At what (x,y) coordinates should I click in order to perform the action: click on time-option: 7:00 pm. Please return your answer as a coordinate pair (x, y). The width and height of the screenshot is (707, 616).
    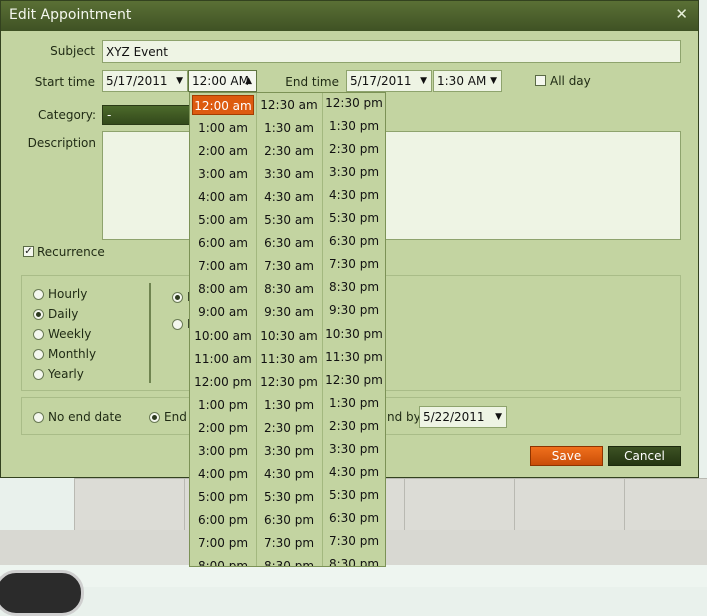
    Looking at the image, I should click on (223, 543).